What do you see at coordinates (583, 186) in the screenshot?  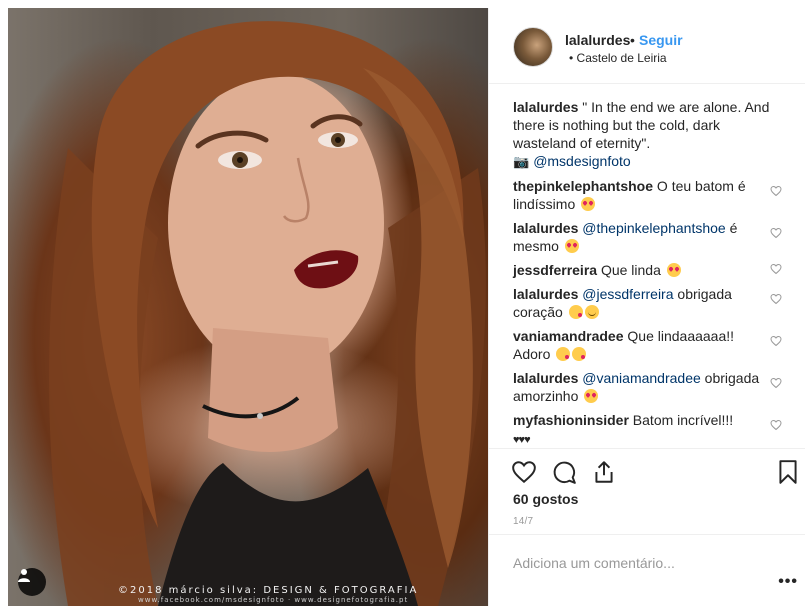 I see `comment-username: thepinkelephantshoe` at bounding box center [583, 186].